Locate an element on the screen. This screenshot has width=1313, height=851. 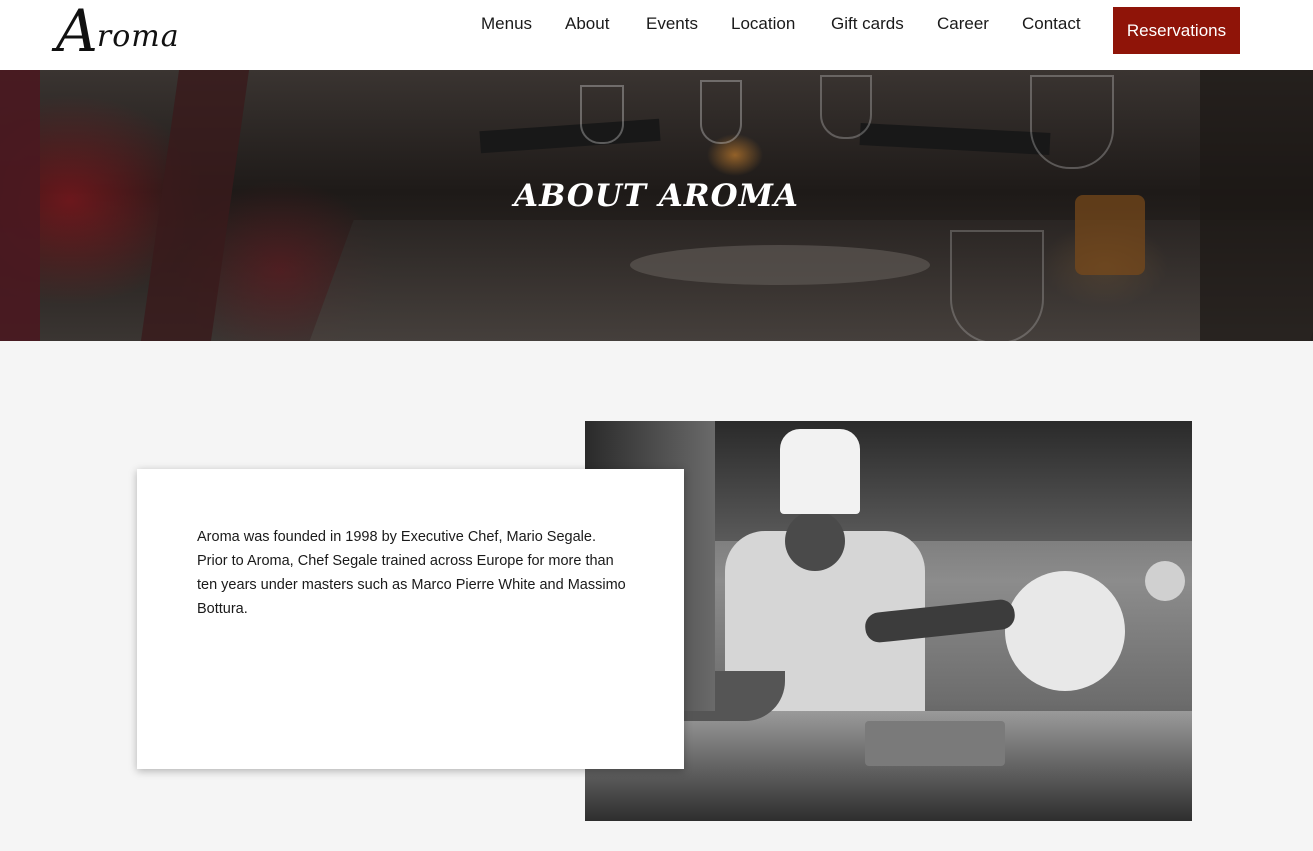
nav-events: Events is located at coordinates (672, 24).